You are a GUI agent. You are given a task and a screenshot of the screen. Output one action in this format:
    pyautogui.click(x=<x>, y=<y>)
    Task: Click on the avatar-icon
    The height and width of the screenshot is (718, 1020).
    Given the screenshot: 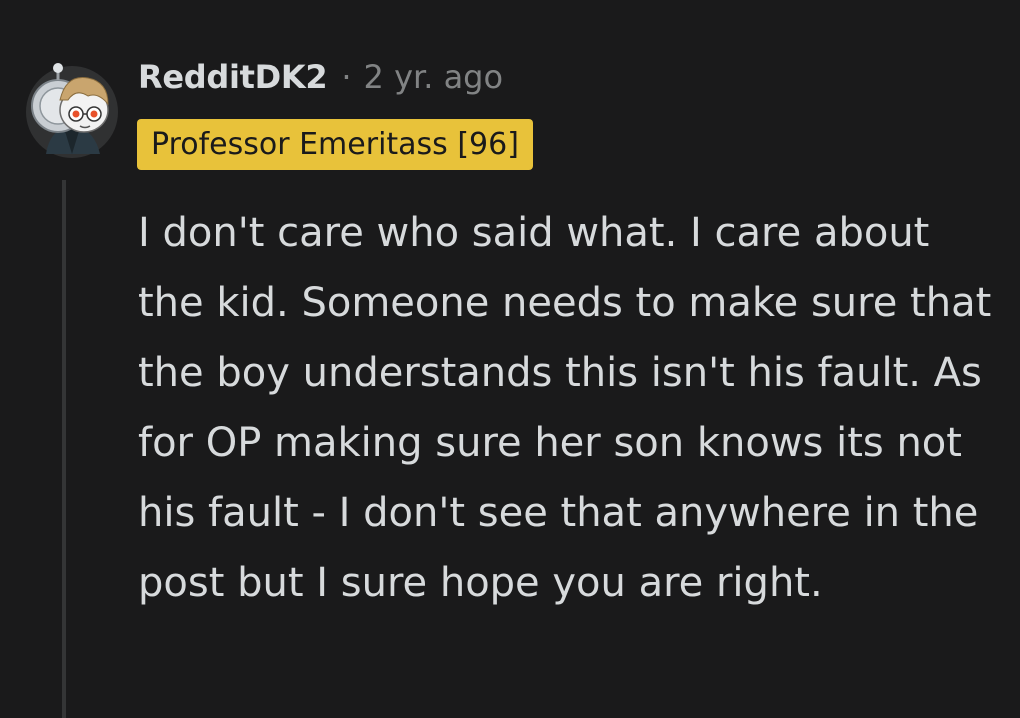 What is the action you would take?
    pyautogui.click(x=72, y=110)
    